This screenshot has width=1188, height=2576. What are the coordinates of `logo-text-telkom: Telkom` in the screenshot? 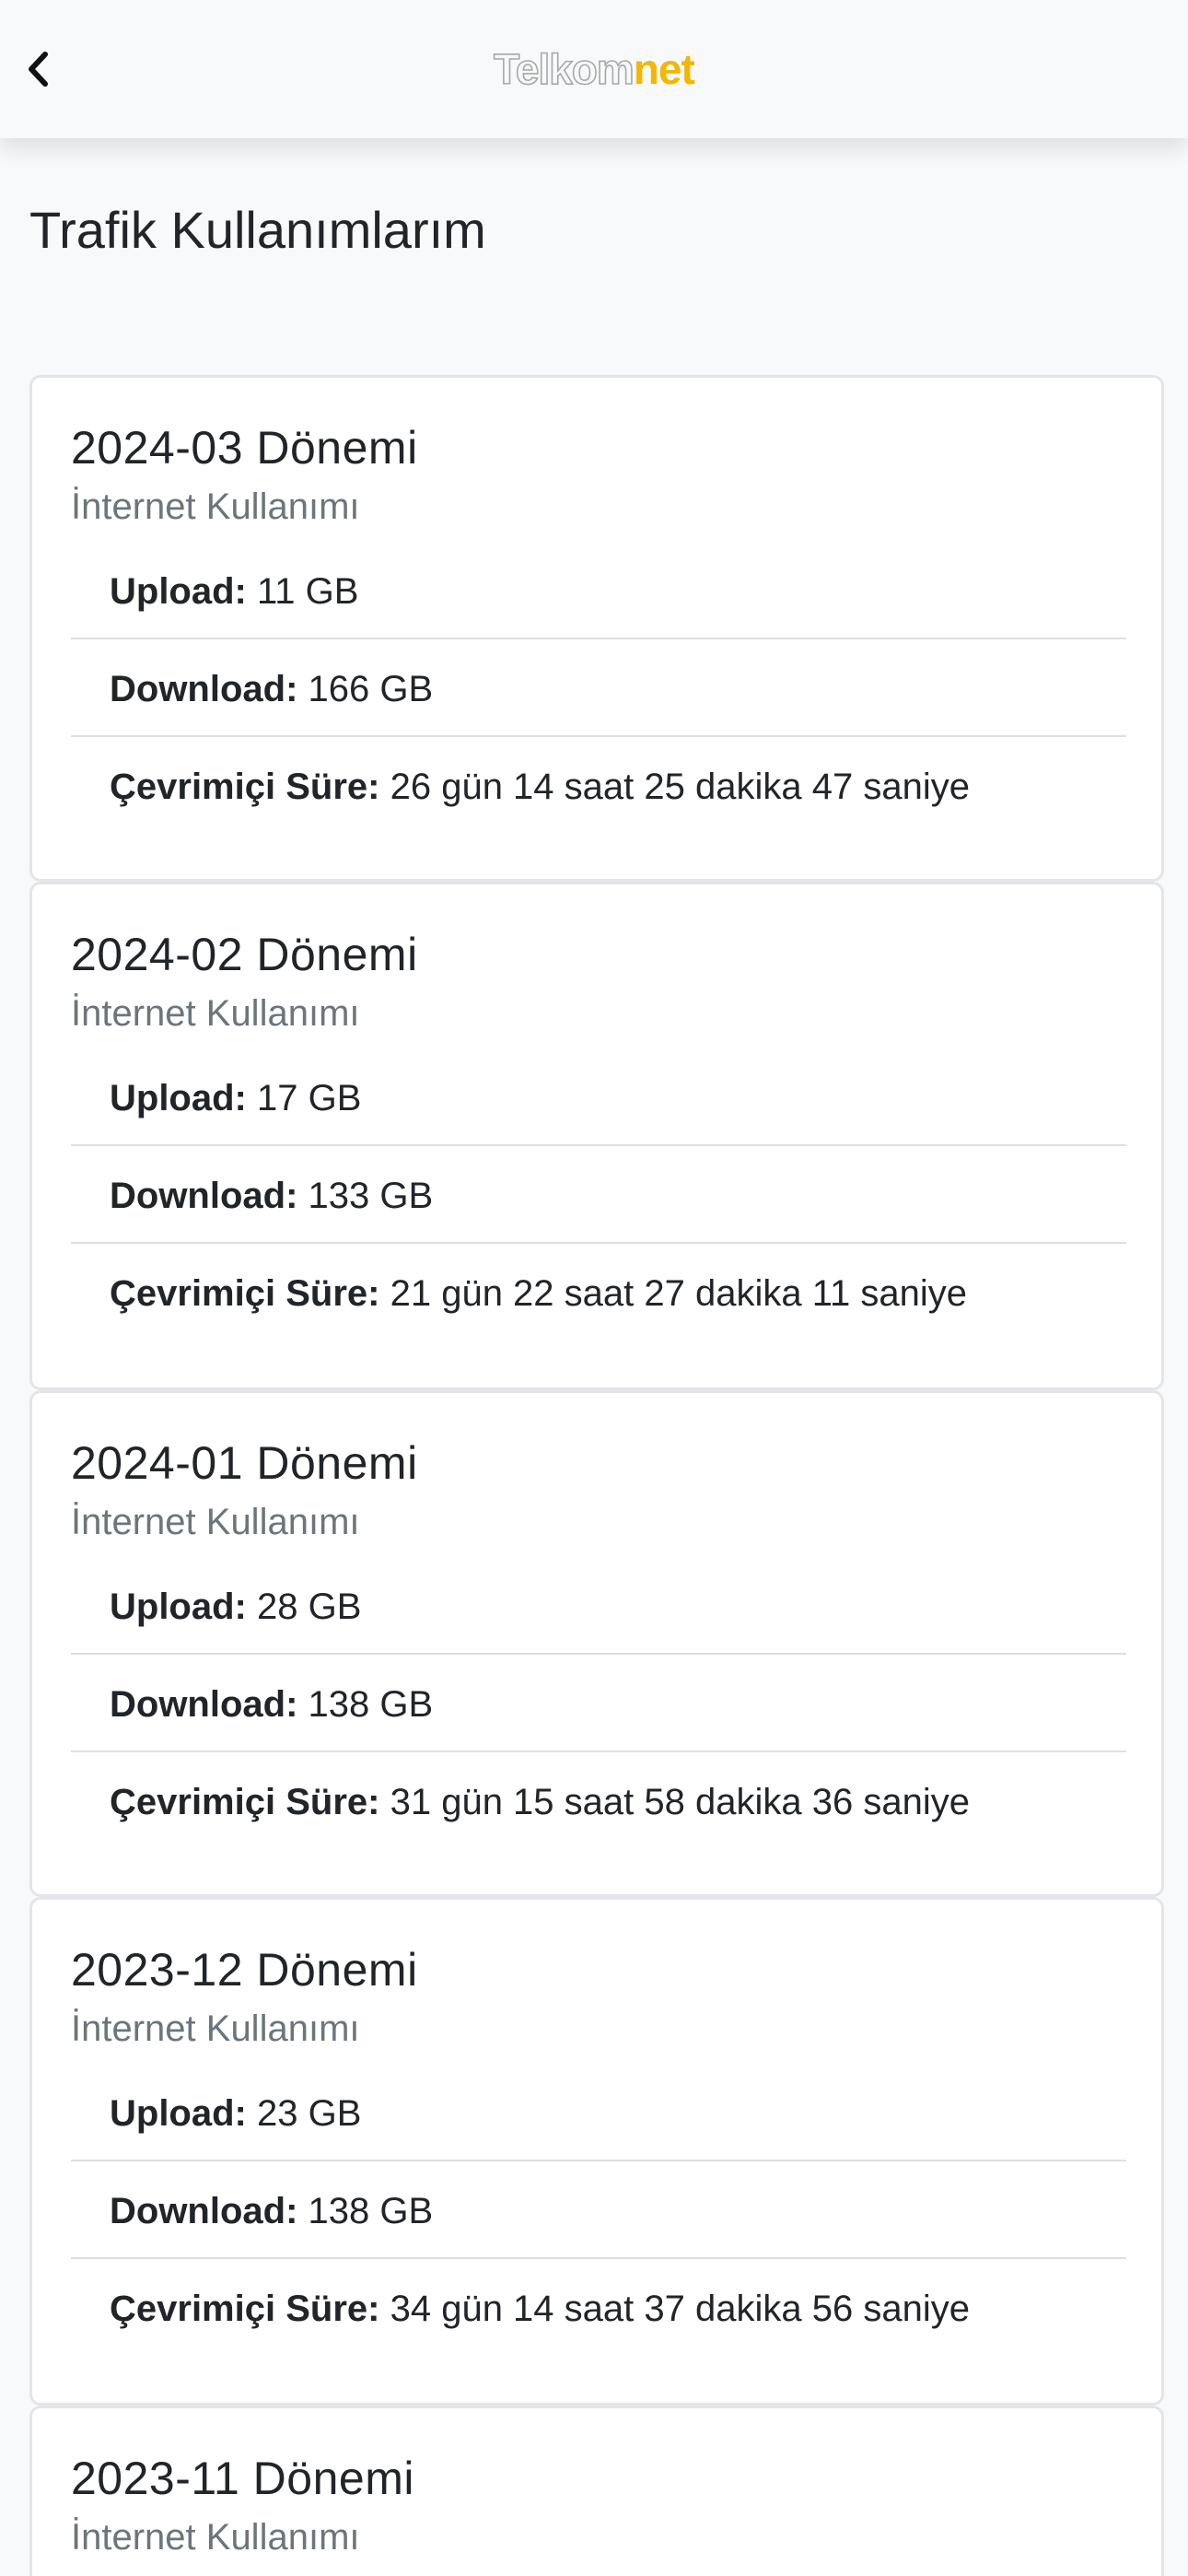 It's located at (564, 69).